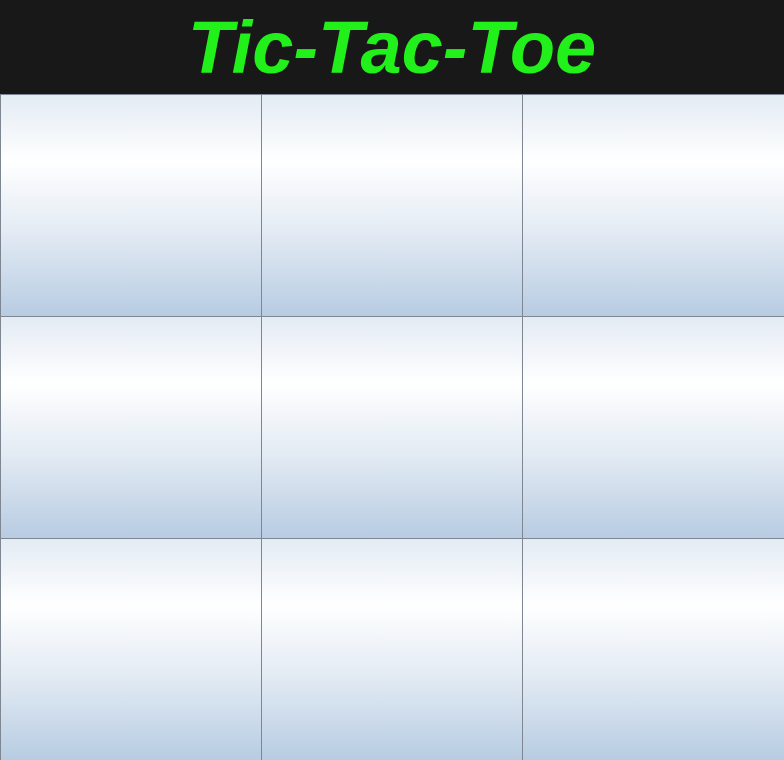 This screenshot has width=784, height=760. I want to click on board-cell-r3-c3, so click(653, 649).